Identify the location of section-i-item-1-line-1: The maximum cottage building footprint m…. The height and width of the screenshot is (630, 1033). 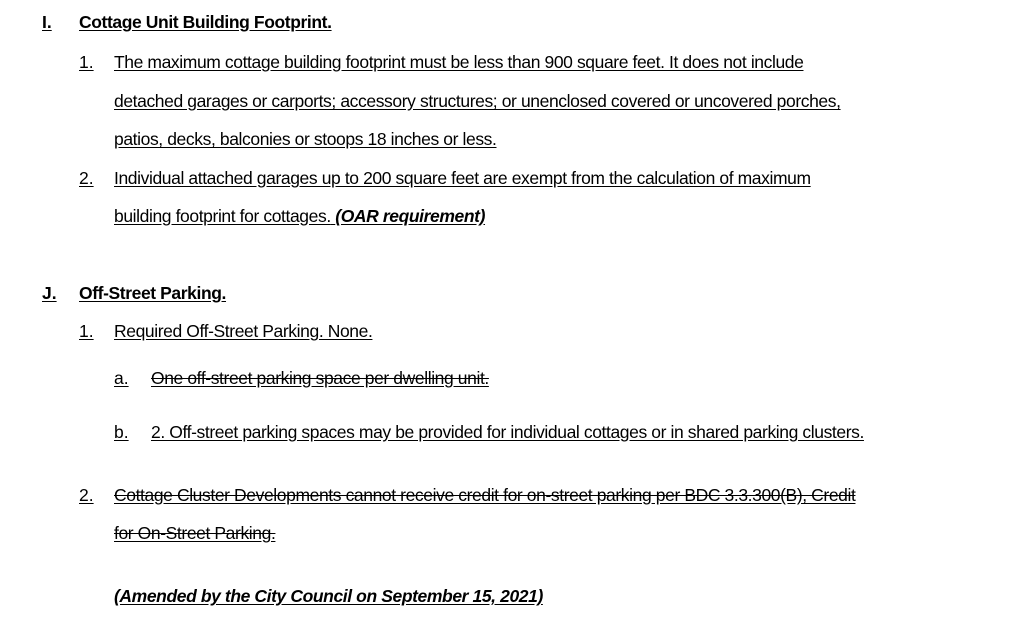
(459, 62).